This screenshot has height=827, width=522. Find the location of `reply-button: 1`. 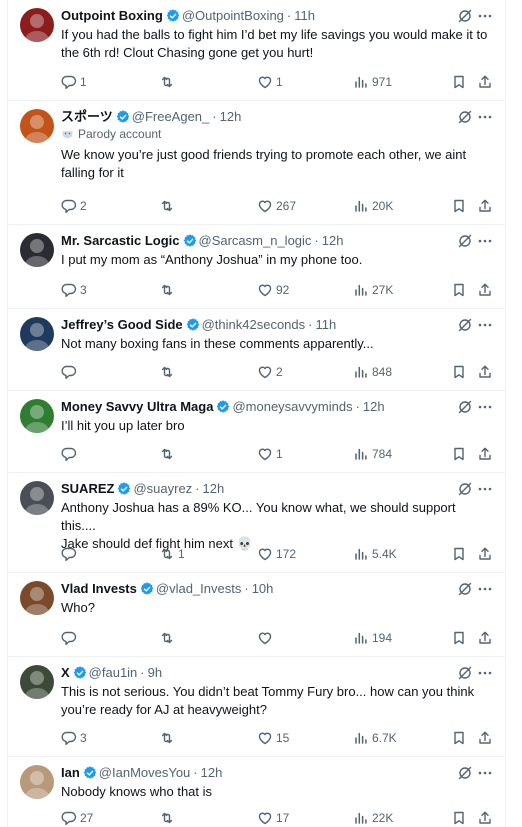

reply-button: 1 is located at coordinates (74, 82).